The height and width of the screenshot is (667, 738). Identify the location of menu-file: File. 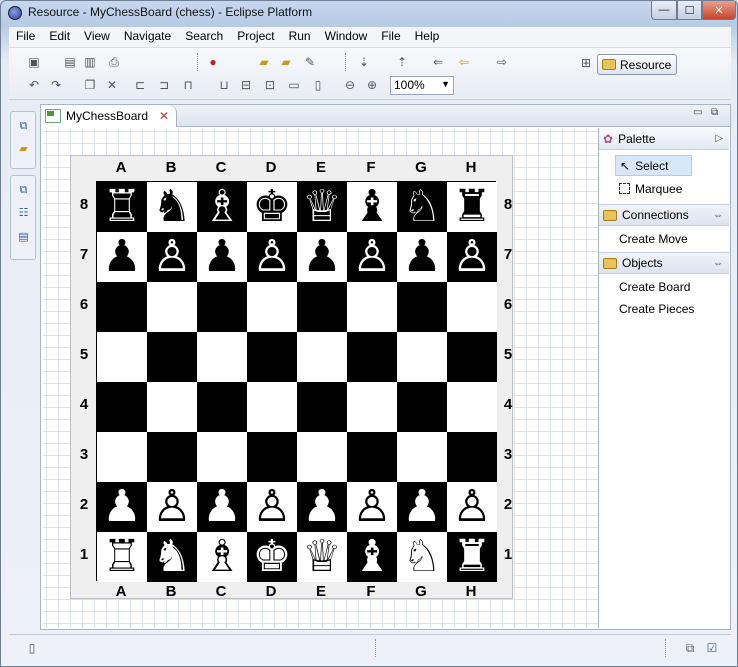
(25, 37).